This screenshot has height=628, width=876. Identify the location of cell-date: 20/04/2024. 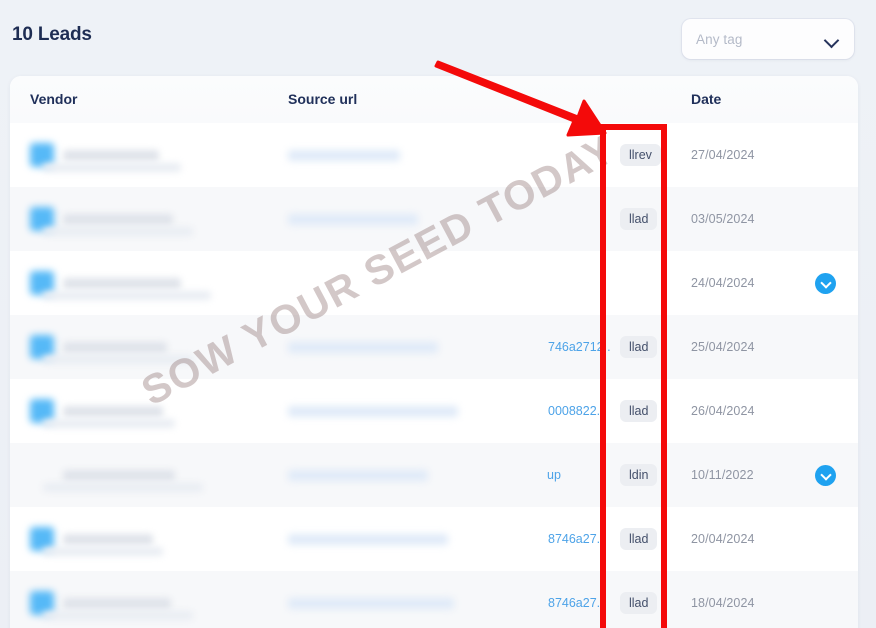
(723, 539).